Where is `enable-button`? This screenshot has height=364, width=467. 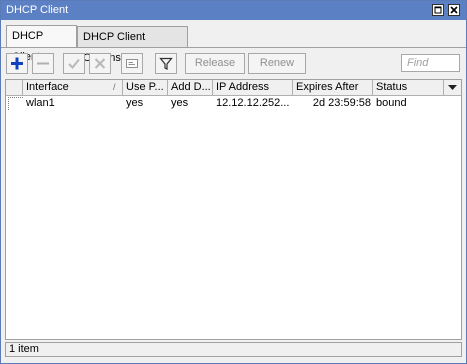
enable-button is located at coordinates (74, 63).